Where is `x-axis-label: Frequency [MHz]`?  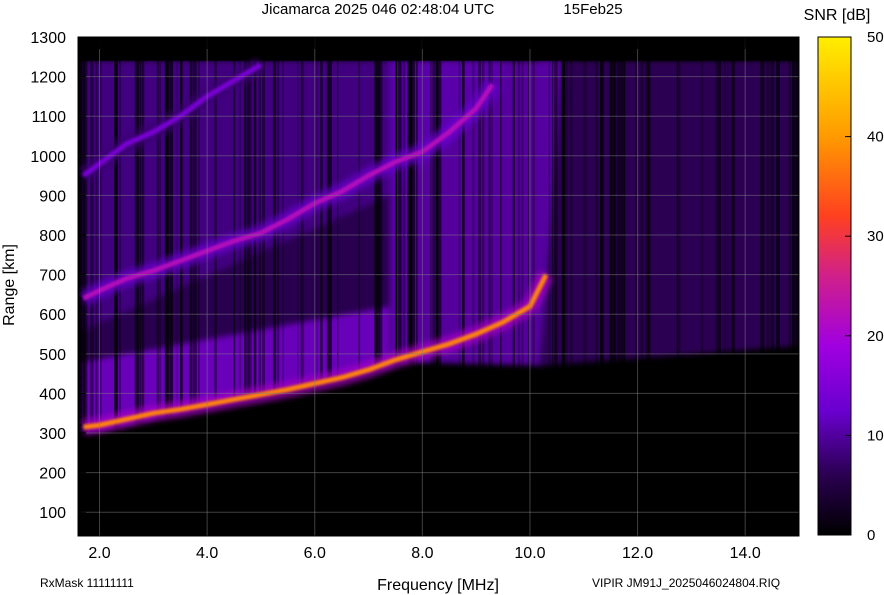
x-axis-label: Frequency [MHz] is located at coordinates (438, 585).